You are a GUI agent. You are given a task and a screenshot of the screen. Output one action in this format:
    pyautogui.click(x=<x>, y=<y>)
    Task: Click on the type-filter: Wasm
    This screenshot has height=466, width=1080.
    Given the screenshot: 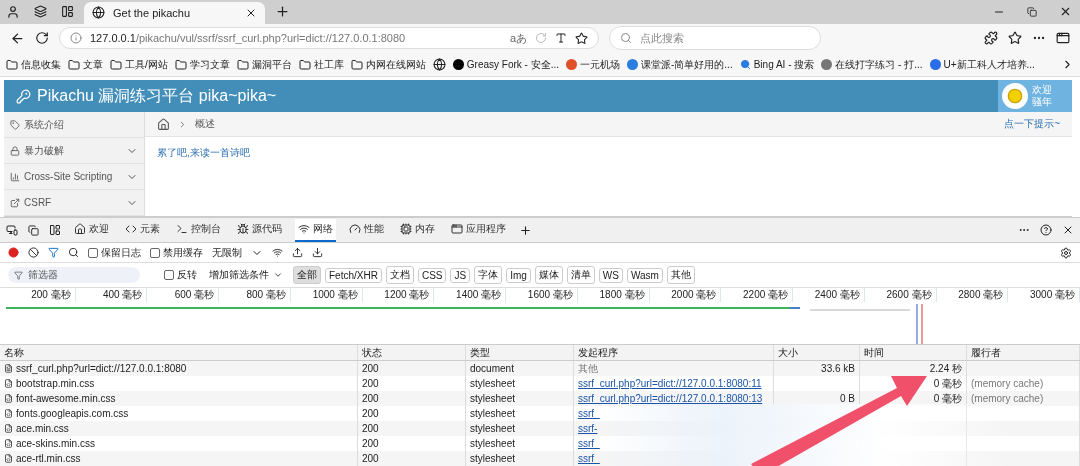 What is the action you would take?
    pyautogui.click(x=644, y=275)
    